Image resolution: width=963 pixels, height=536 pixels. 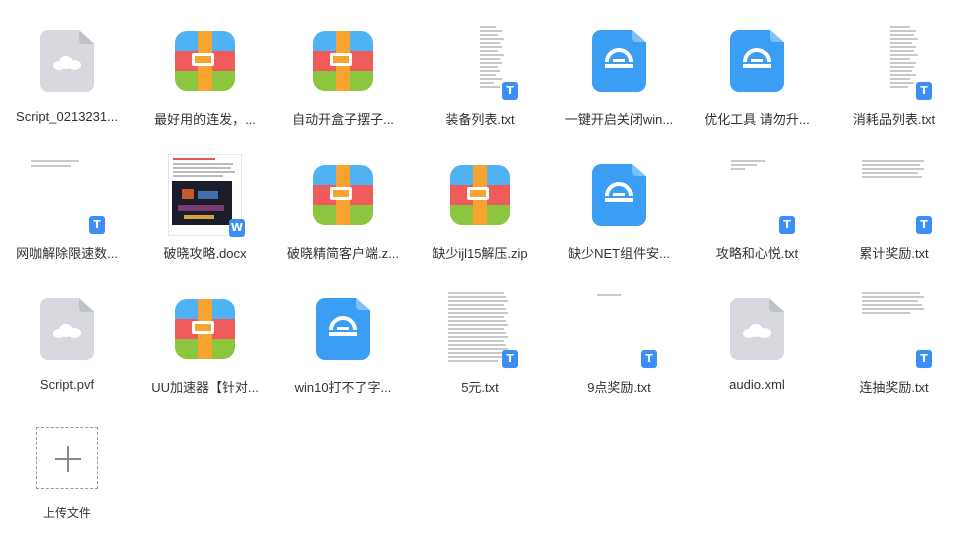 What do you see at coordinates (480, 119) in the screenshot?
I see `file-name: 装备列表.txt` at bounding box center [480, 119].